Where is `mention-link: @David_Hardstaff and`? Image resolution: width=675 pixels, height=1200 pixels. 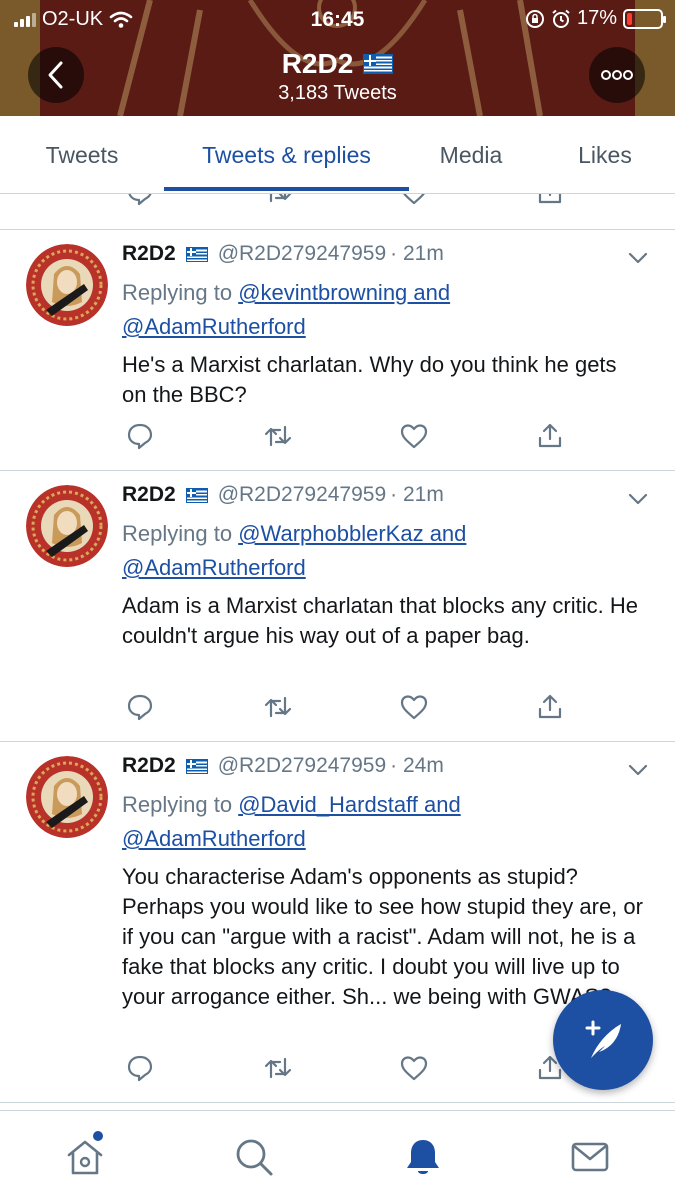 mention-link: @David_Hardstaff and is located at coordinates (349, 804).